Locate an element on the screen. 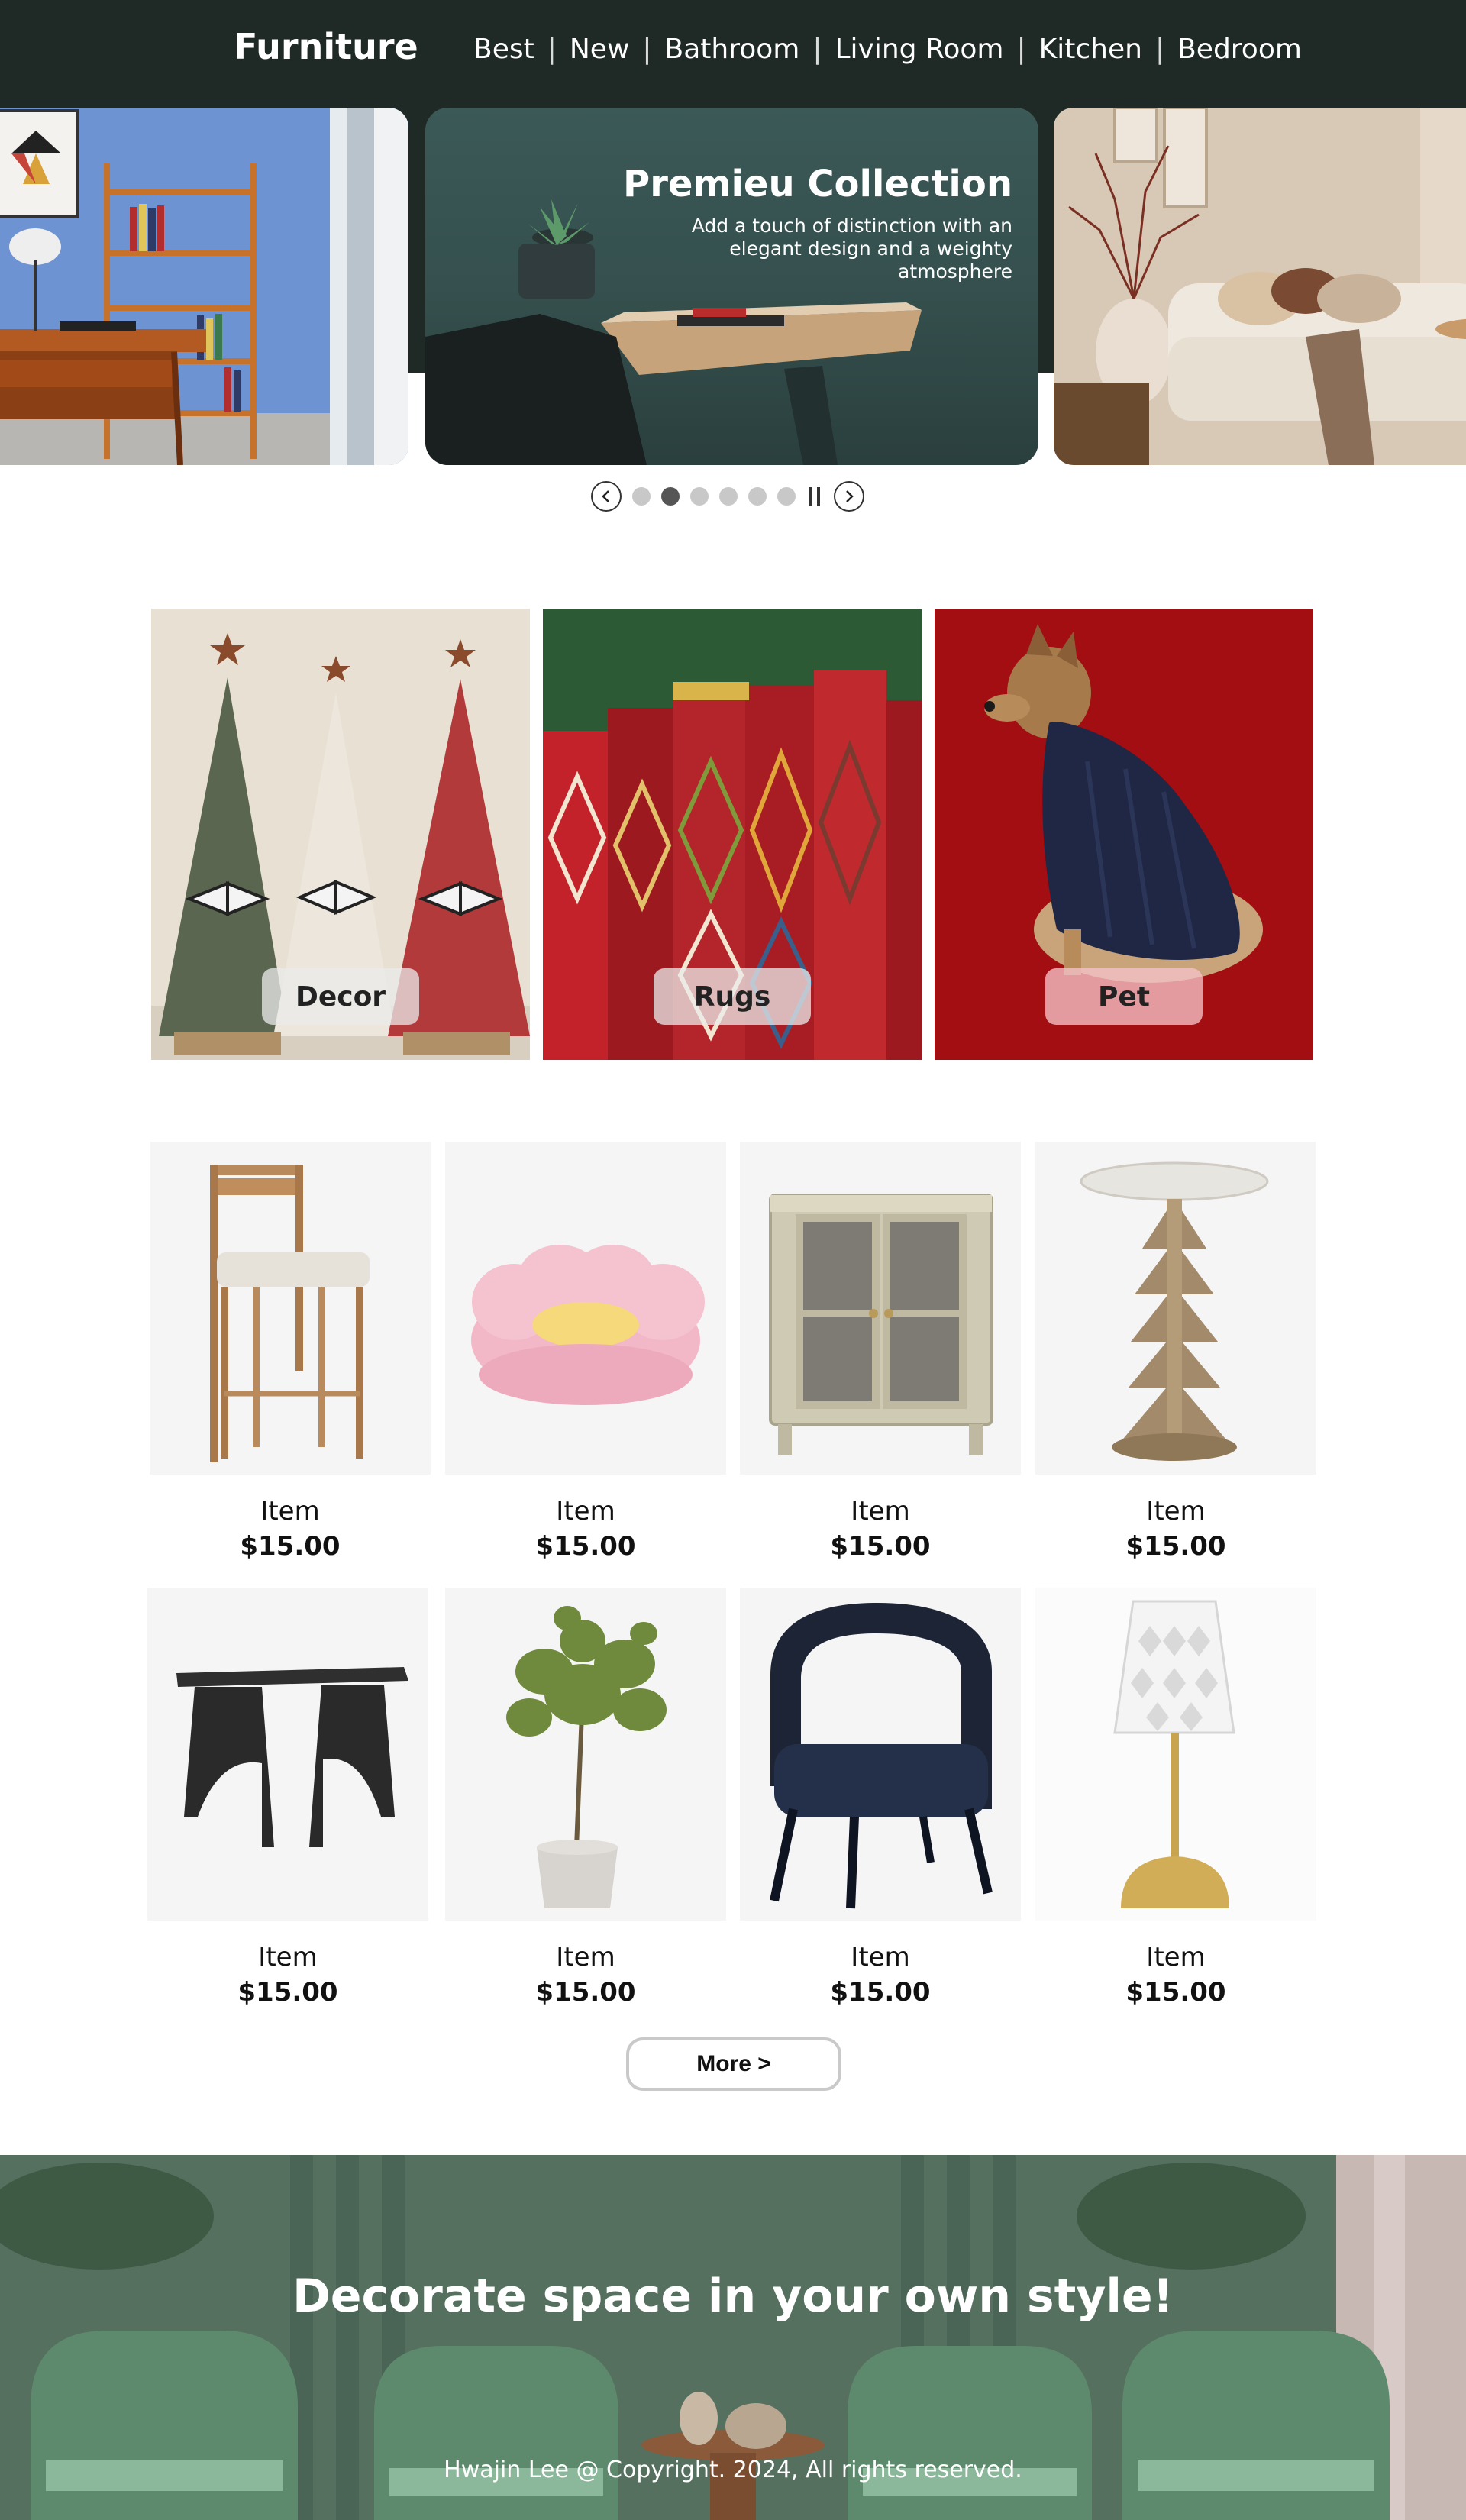 This screenshot has height=2520, width=1466. product-image-velvet-chair is located at coordinates (880, 1754).